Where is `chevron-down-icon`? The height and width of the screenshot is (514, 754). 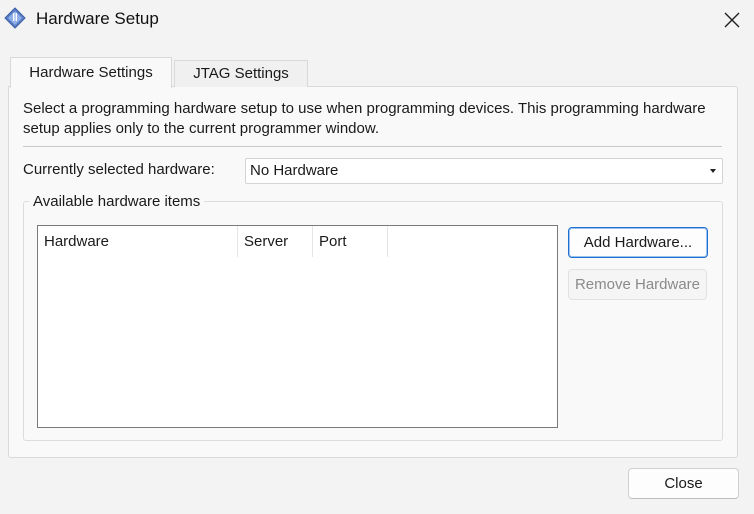 chevron-down-icon is located at coordinates (713, 171).